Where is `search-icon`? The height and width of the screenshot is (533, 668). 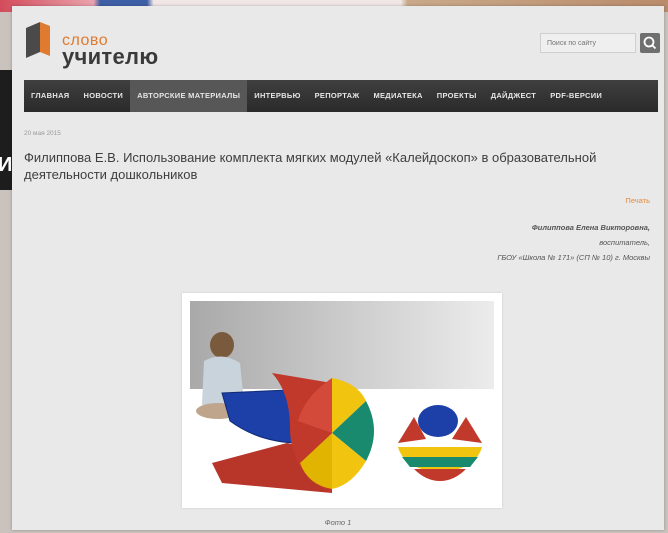 search-icon is located at coordinates (650, 43).